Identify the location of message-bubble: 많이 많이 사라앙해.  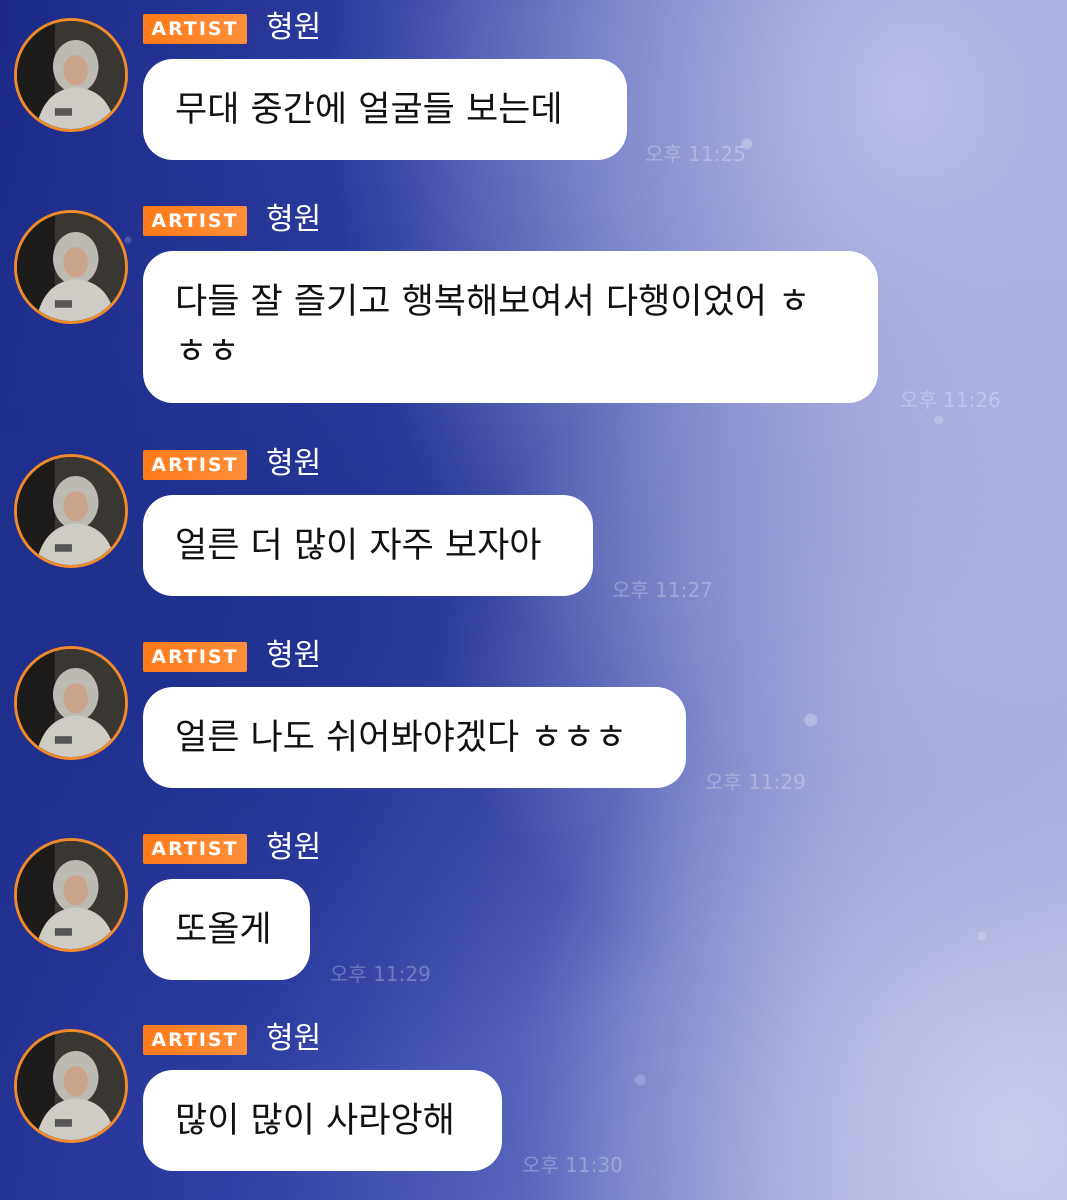
(322, 1120).